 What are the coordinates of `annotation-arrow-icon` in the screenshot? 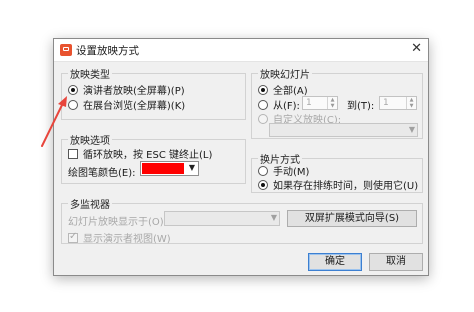 It's located at (54, 121).